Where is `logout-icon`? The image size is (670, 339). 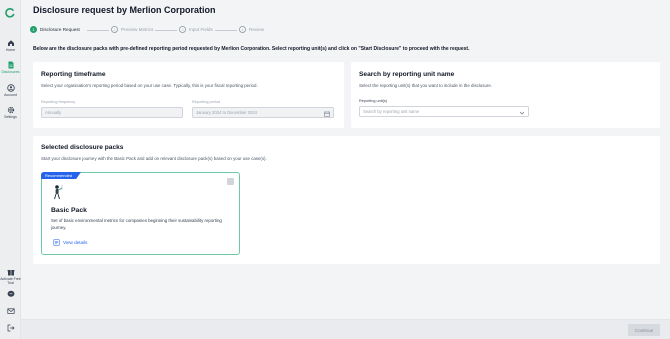
logout-icon is located at coordinates (10, 328).